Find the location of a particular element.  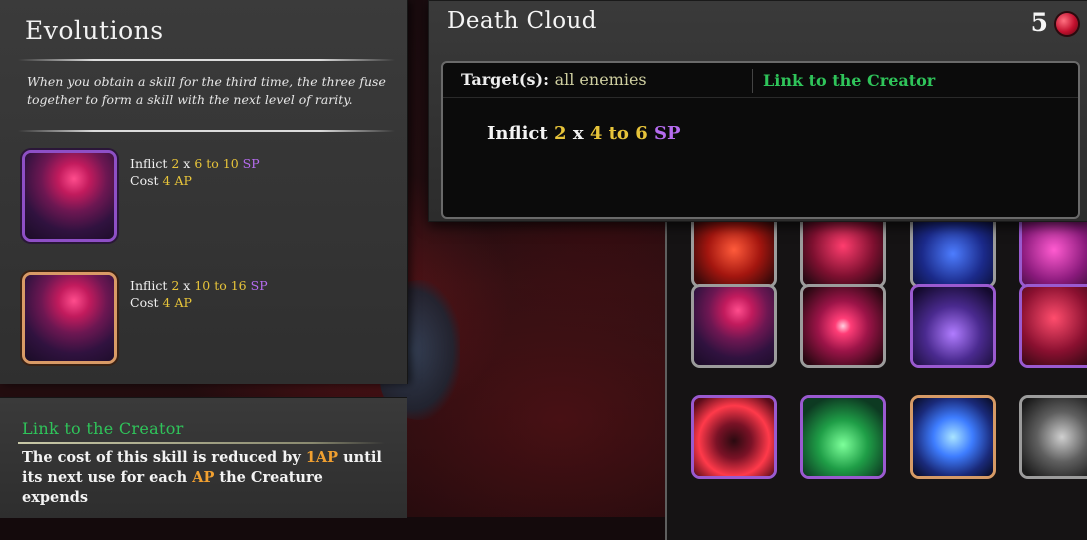

skill-tile-crimson-tentacles is located at coordinates (1053, 326).